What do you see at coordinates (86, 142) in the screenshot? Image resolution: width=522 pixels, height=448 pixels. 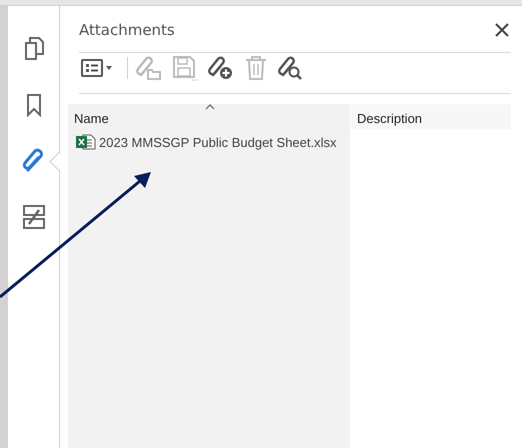 I see `spreadsheet-file-icon` at bounding box center [86, 142].